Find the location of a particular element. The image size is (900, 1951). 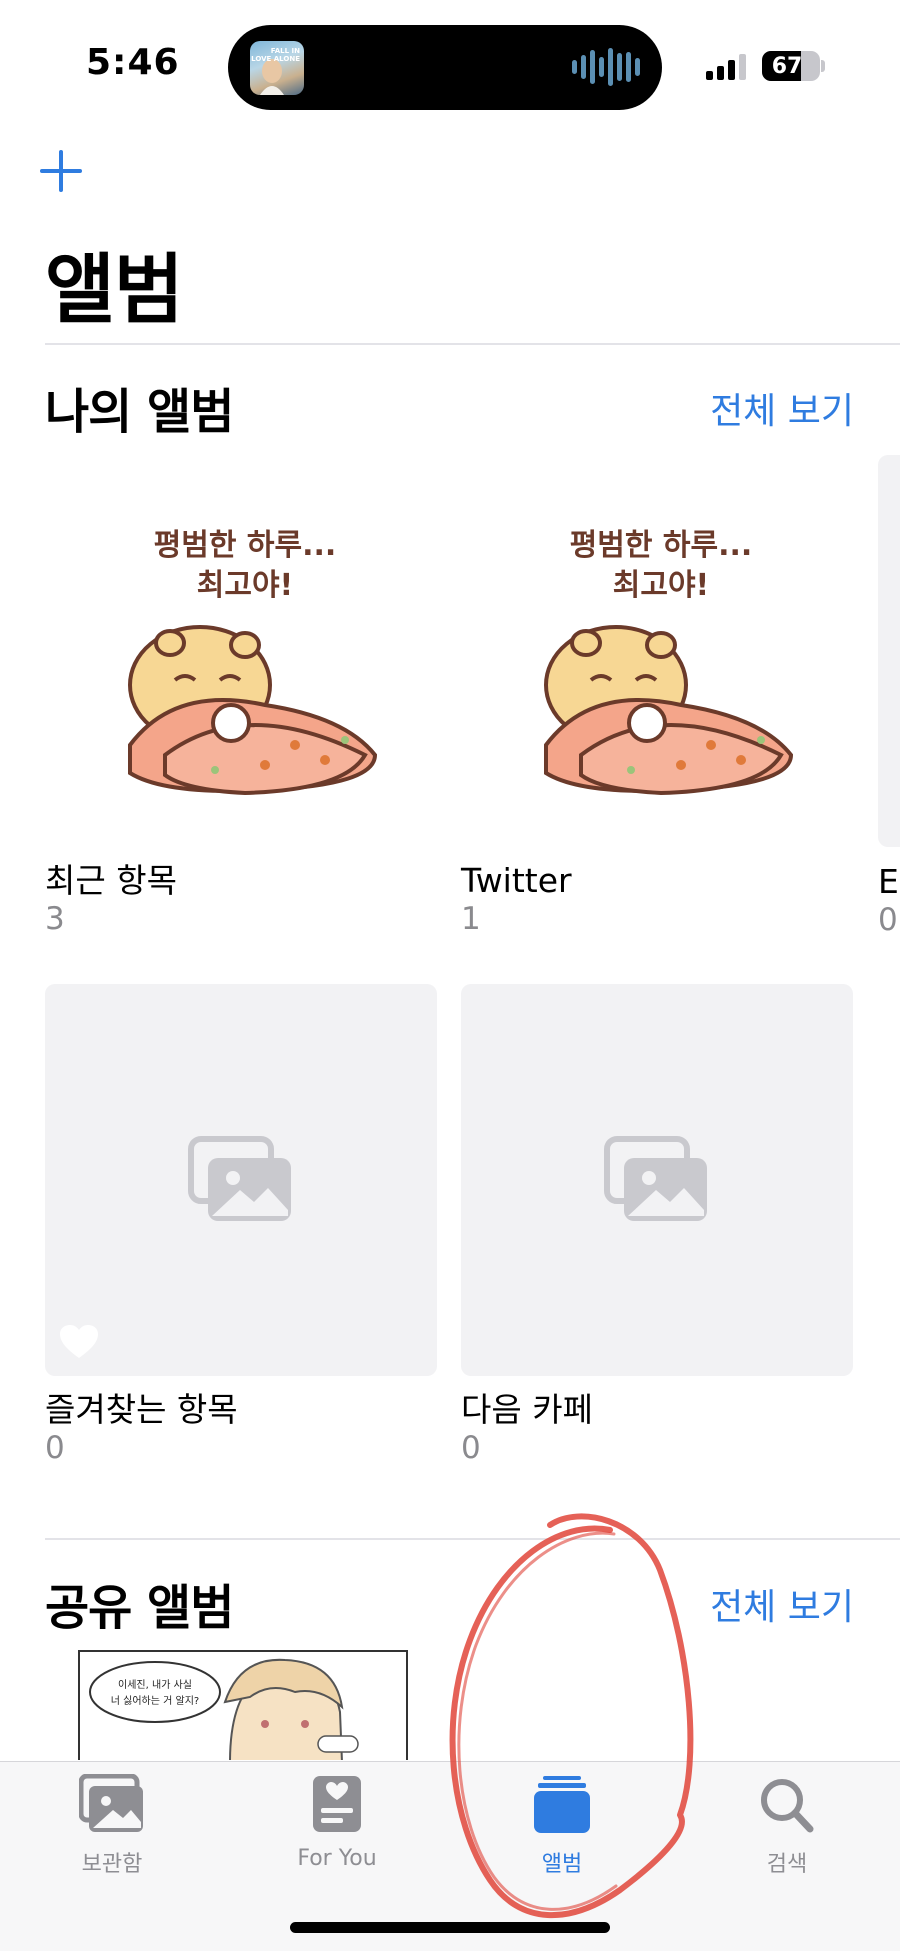

photo-library-icon is located at coordinates (111, 1803).